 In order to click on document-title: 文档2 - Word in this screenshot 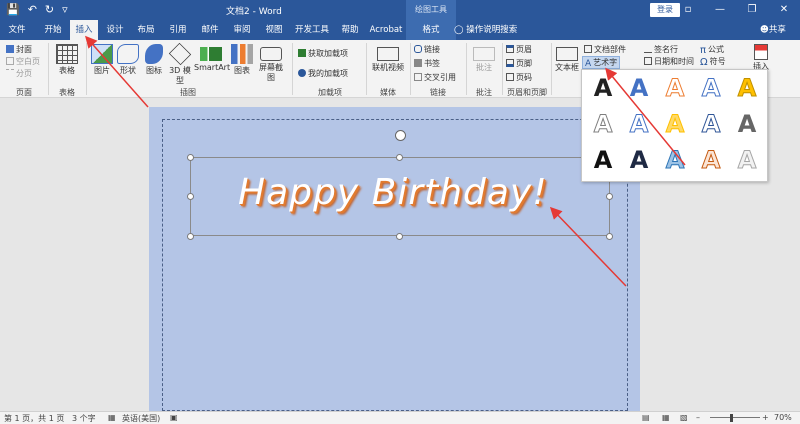, I will do `click(254, 12)`.